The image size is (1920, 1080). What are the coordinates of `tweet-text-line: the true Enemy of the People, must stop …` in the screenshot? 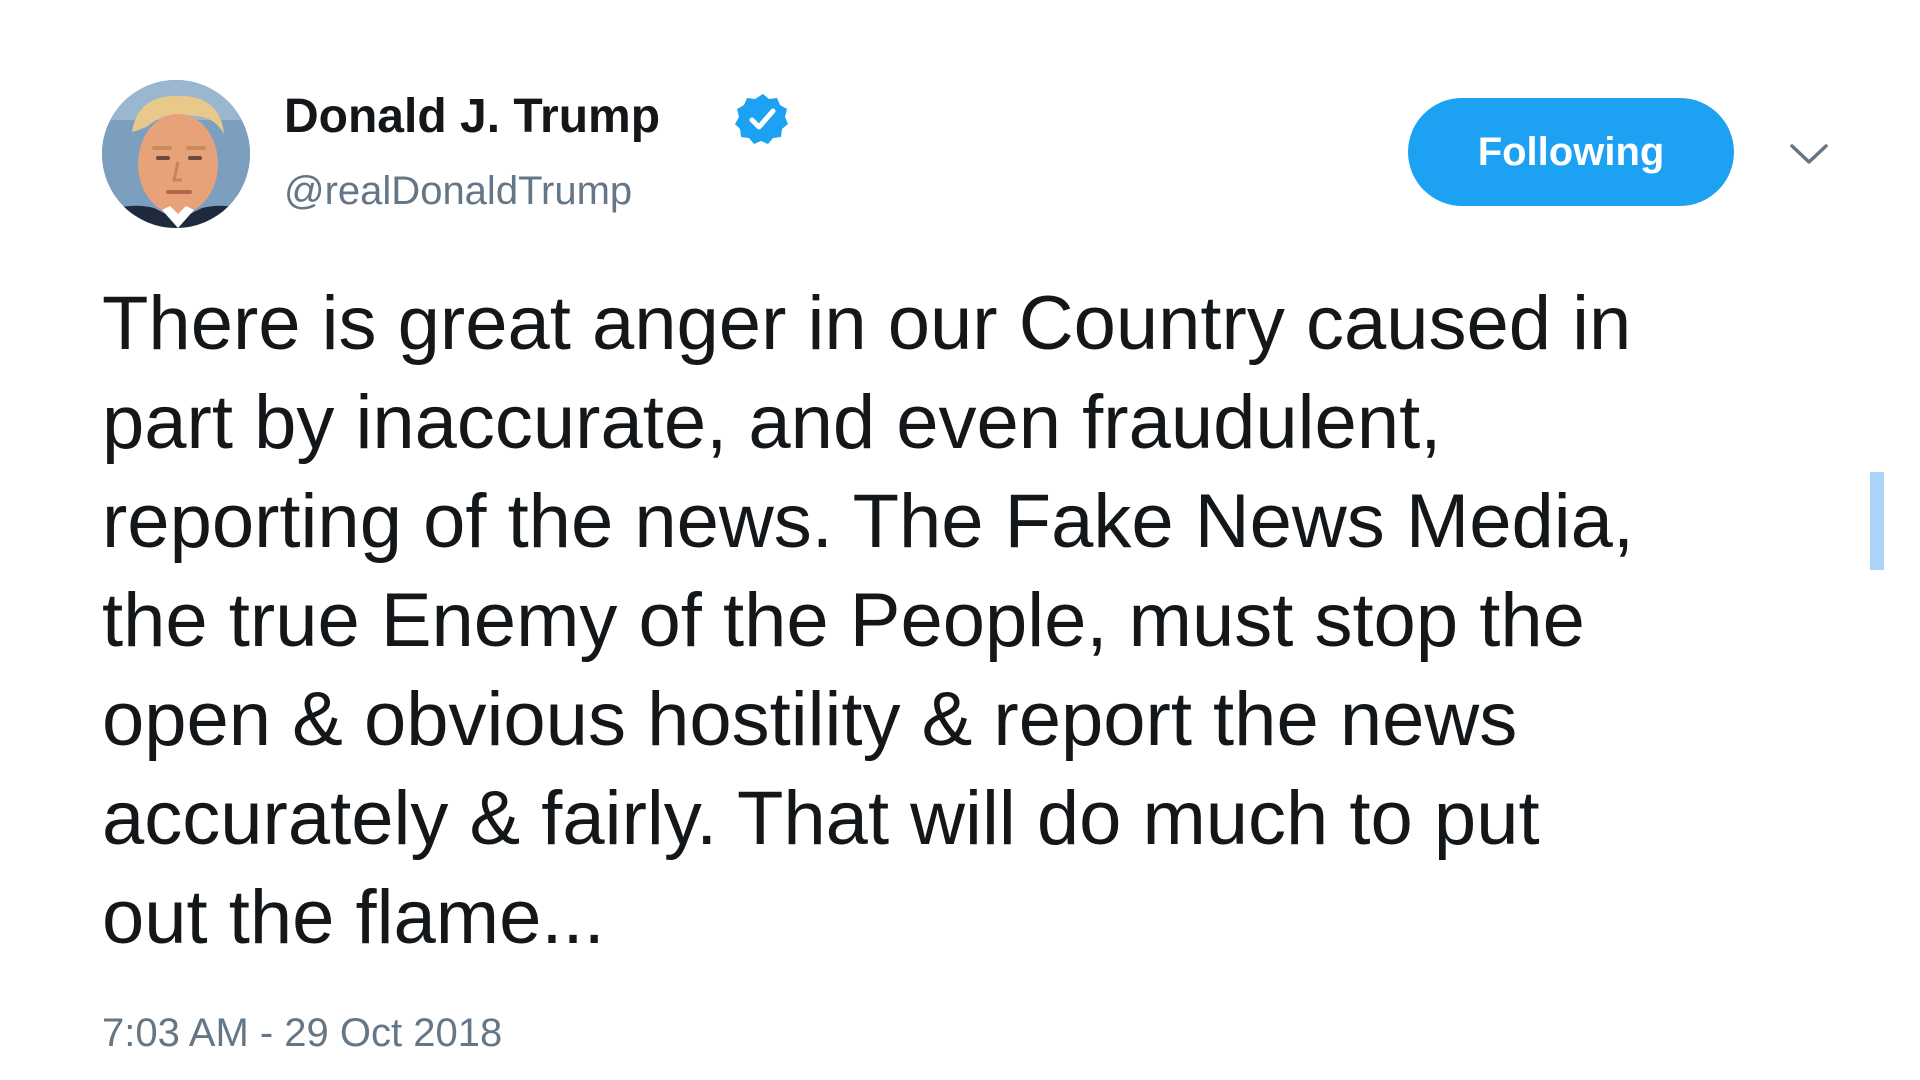 It's located at (843, 620).